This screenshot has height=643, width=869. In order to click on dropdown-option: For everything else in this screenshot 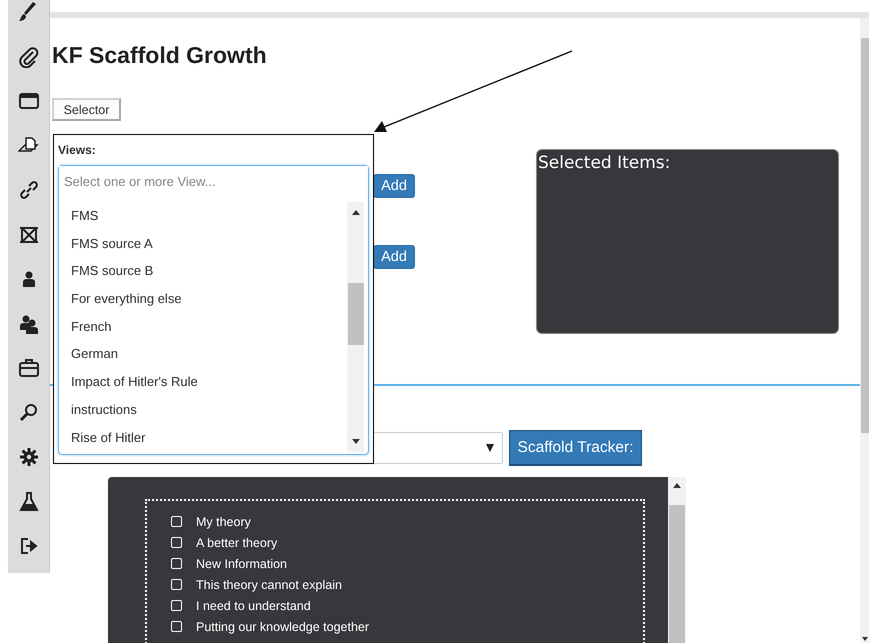, I will do `click(209, 299)`.